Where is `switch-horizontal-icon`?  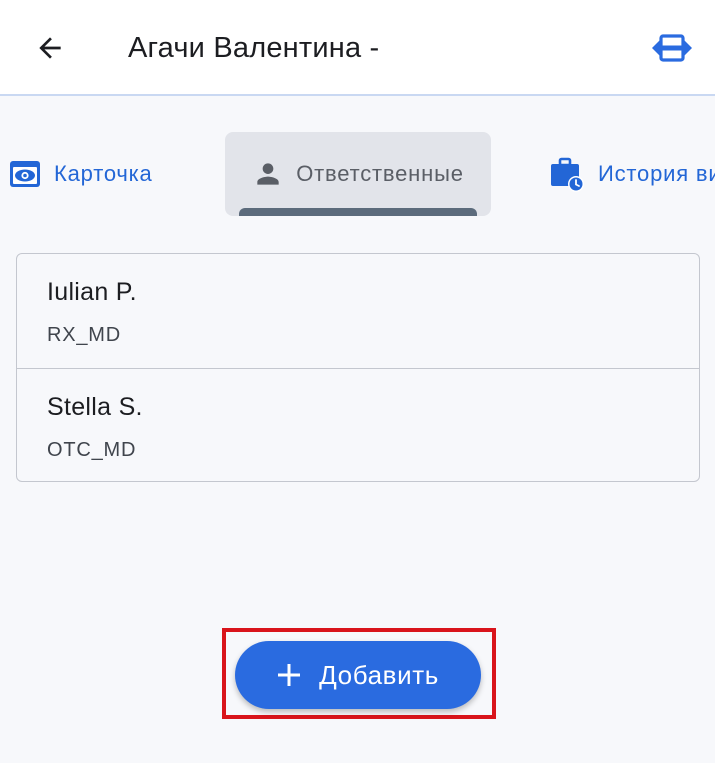
switch-horizontal-icon is located at coordinates (672, 48).